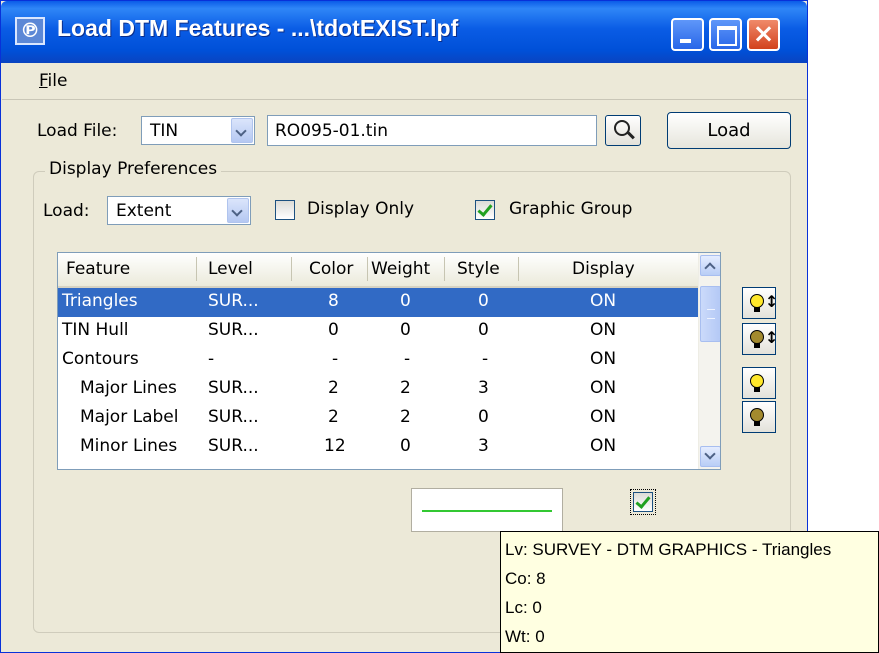 This screenshot has width=879, height=653. Describe the element at coordinates (230, 270) in the screenshot. I see `column-header-level: Level` at that location.